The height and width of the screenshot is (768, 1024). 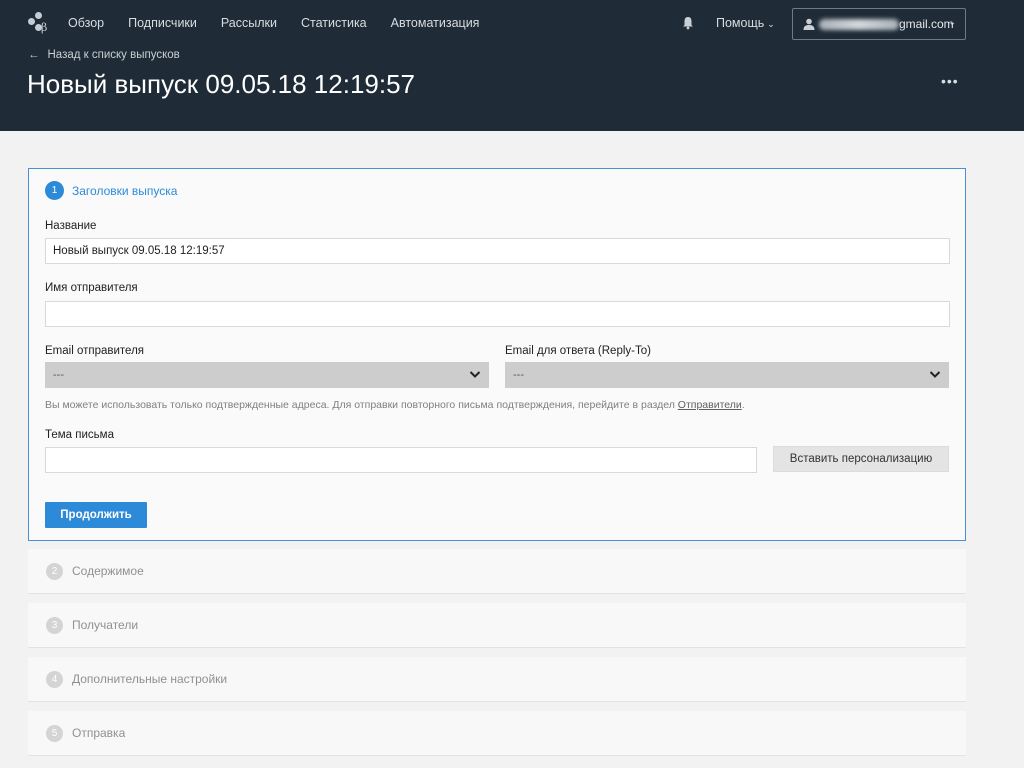 I want to click on step-sending: 5 Отправка, so click(x=497, y=733).